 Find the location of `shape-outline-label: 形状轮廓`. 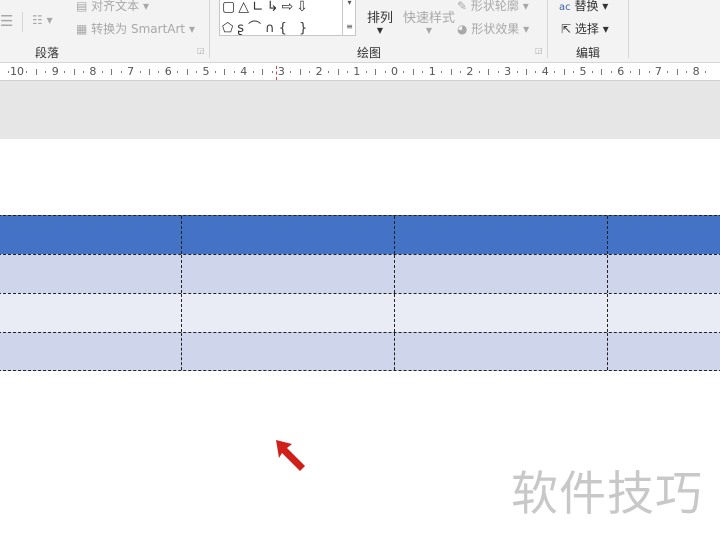

shape-outline-label: 形状轮廓 is located at coordinates (494, 6).